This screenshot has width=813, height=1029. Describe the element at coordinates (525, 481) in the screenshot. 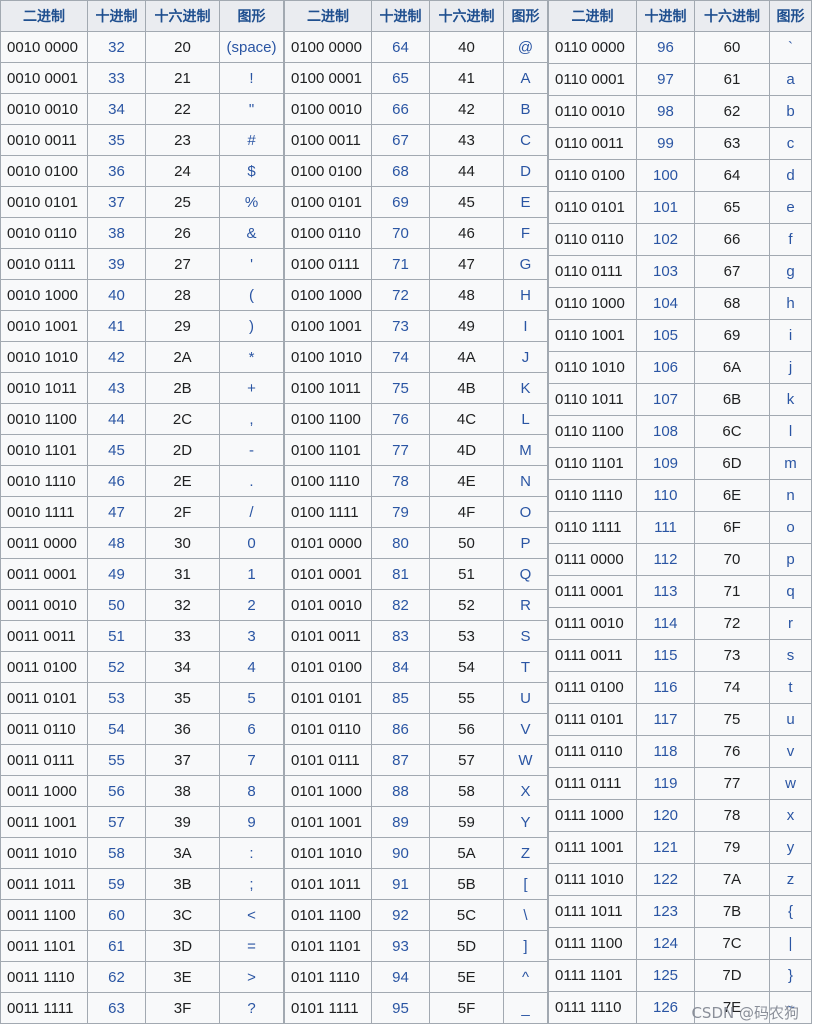

I see `glyph-cell: N` at that location.